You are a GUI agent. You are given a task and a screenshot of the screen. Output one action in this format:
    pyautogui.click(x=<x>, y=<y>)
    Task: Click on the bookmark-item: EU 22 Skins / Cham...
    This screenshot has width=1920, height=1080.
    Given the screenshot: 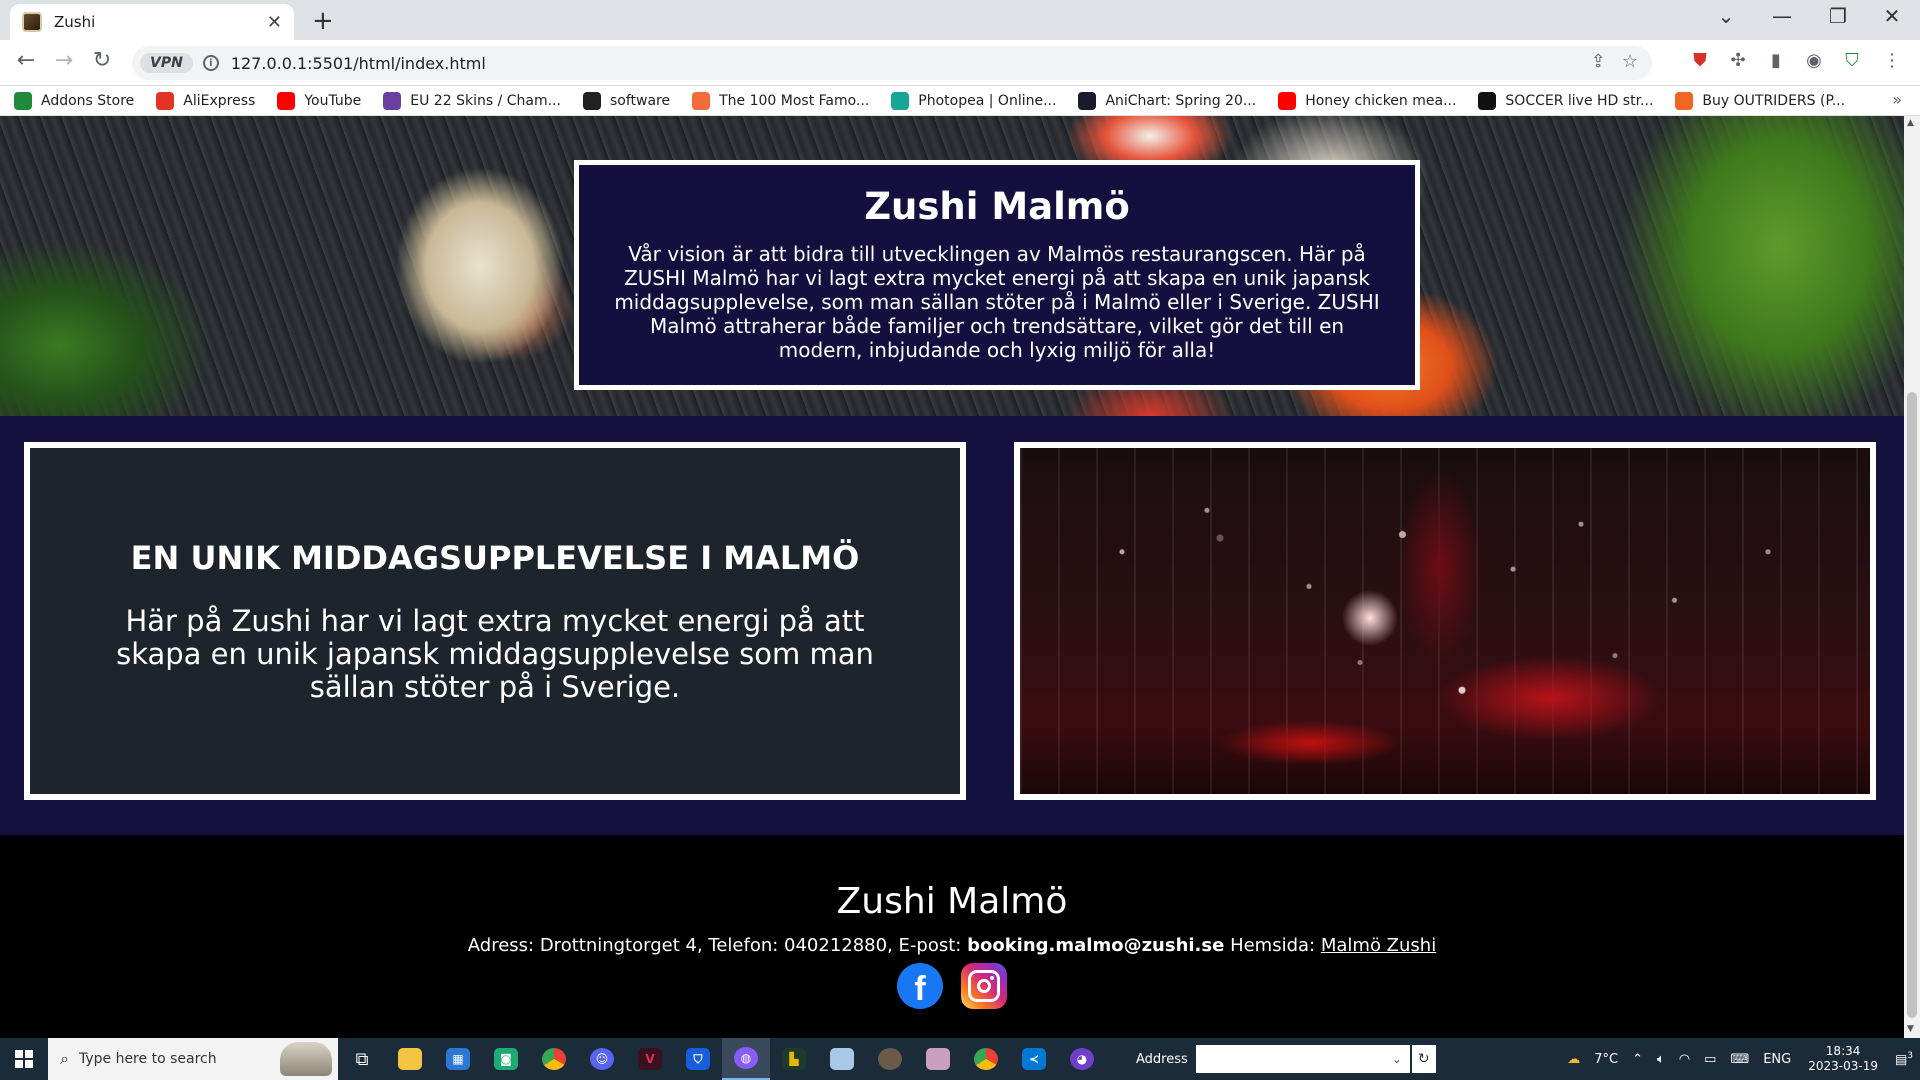 What is the action you would take?
    pyautogui.click(x=472, y=100)
    